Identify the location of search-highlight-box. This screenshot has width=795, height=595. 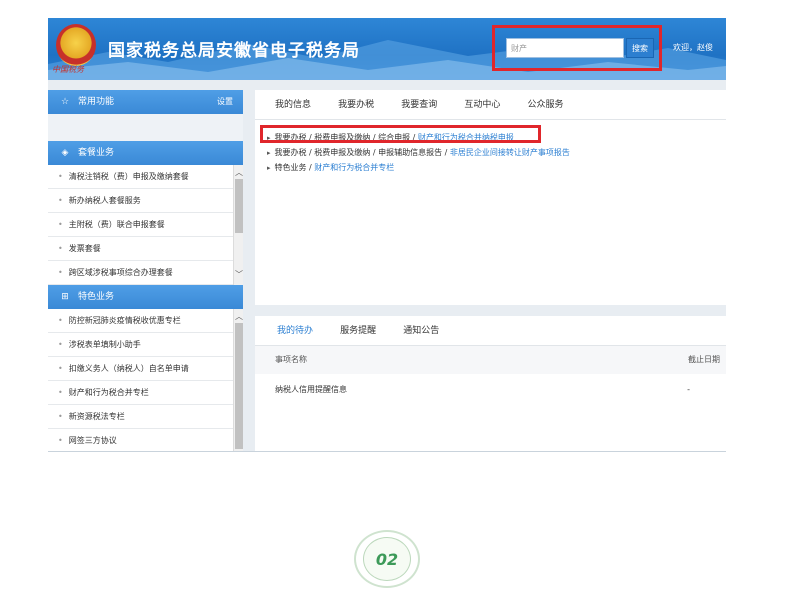
(577, 48).